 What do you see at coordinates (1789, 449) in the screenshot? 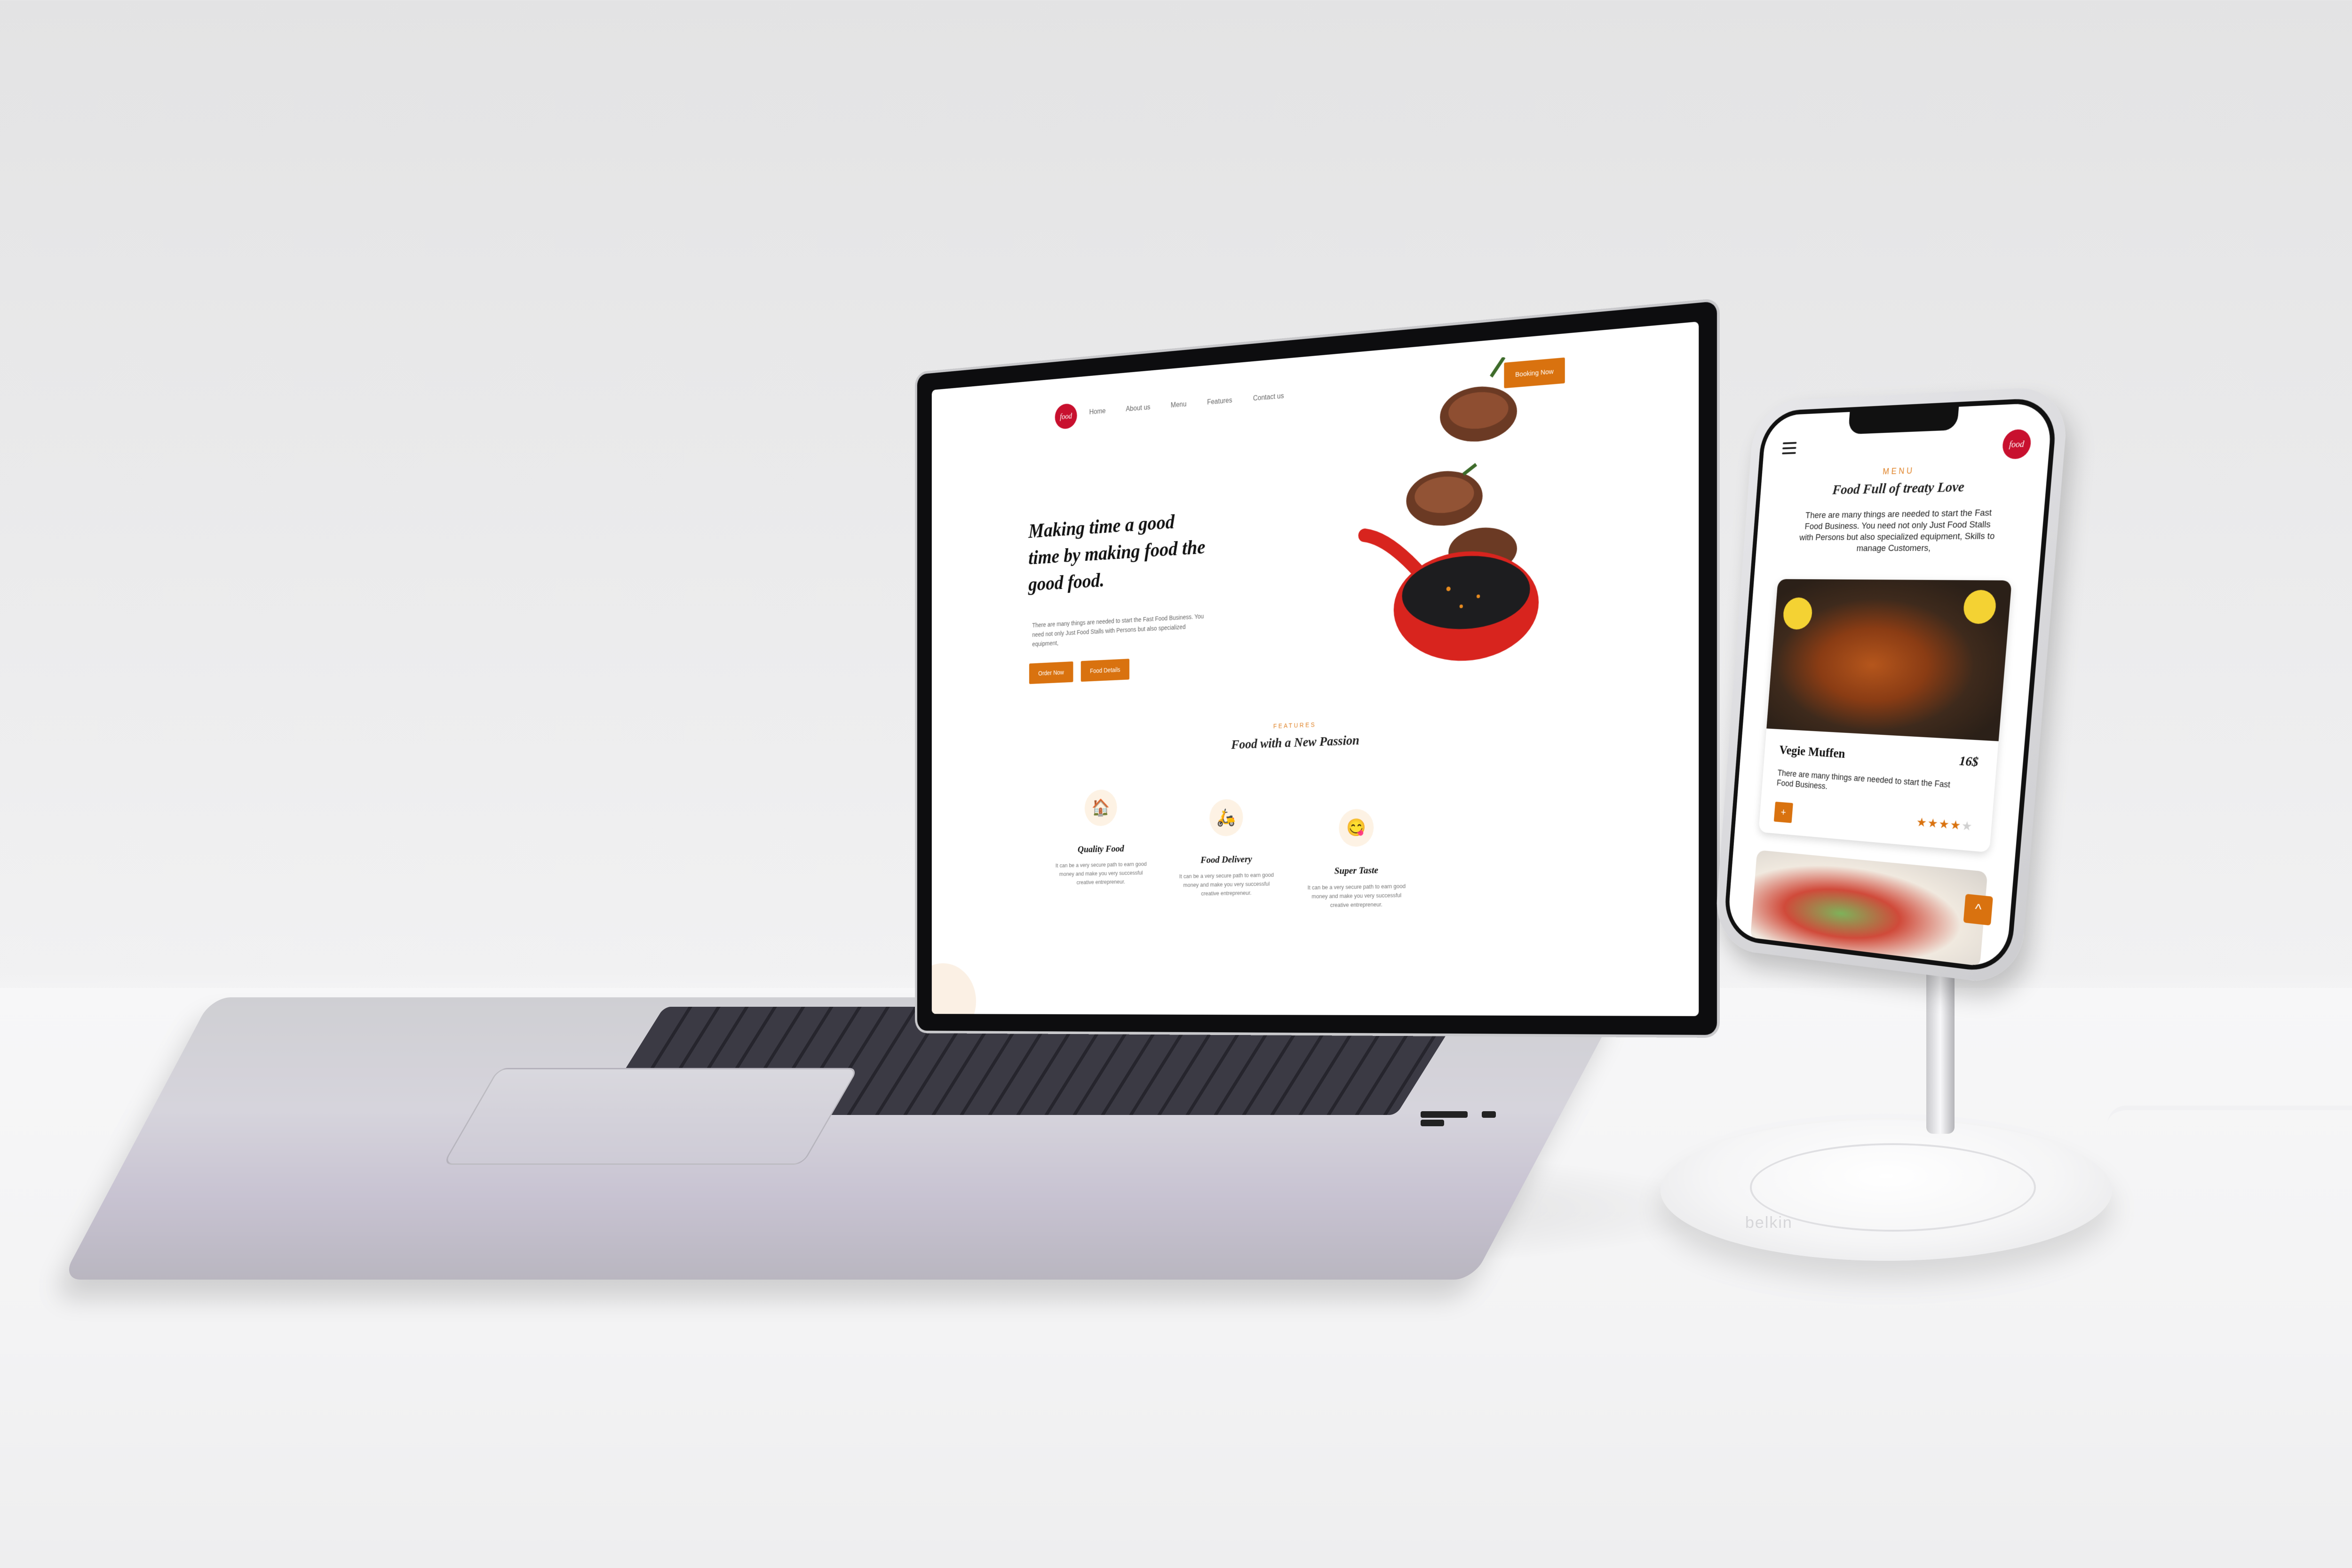
I see `hamburger-menu-icon` at bounding box center [1789, 449].